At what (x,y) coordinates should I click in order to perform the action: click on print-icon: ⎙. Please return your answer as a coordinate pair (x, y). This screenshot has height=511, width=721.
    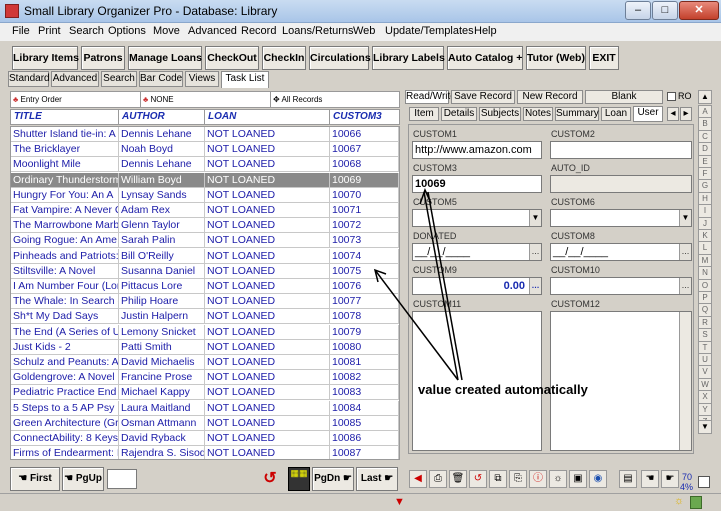
    Looking at the image, I should click on (438, 479).